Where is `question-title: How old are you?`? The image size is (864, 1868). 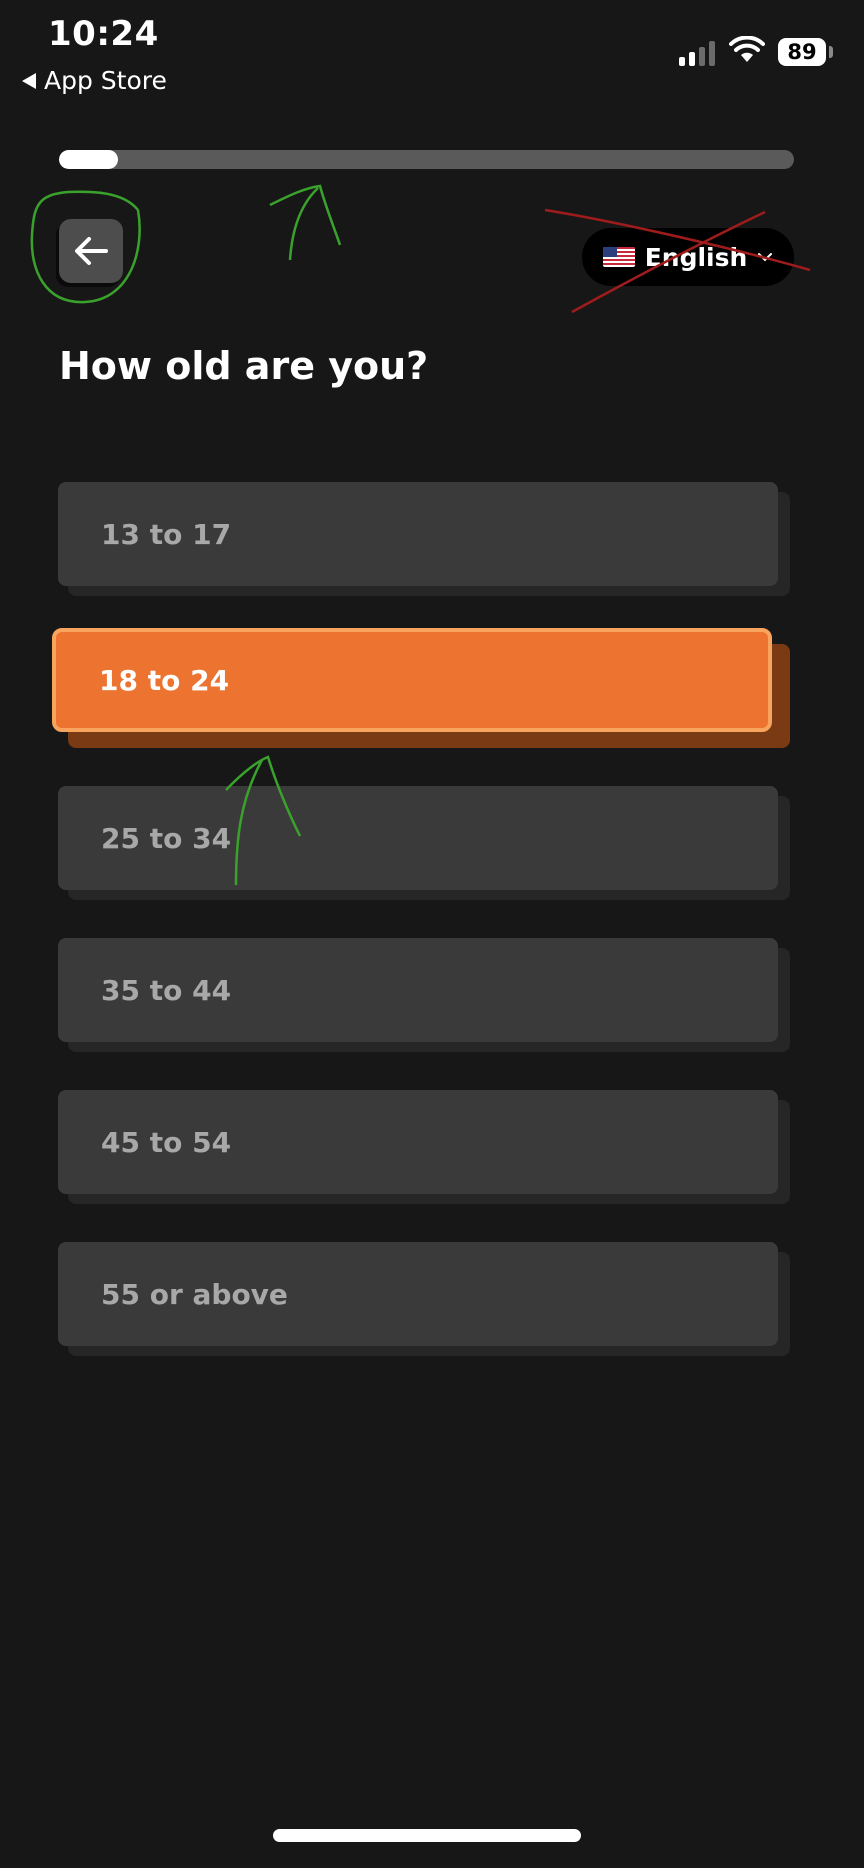
question-title: How old are you? is located at coordinates (244, 366).